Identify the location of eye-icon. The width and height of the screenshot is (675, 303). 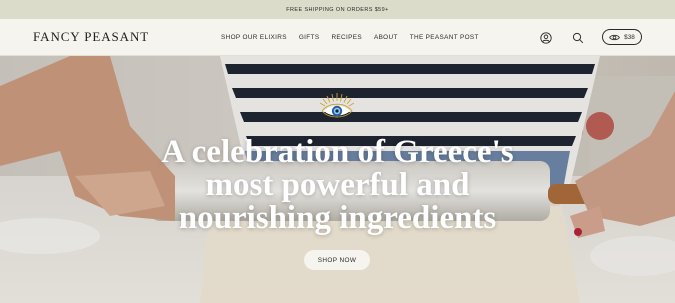
(615, 37).